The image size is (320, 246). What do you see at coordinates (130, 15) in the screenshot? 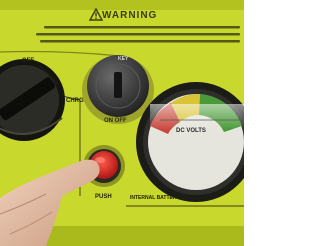
I see `warning-heading: WARNING` at bounding box center [130, 15].